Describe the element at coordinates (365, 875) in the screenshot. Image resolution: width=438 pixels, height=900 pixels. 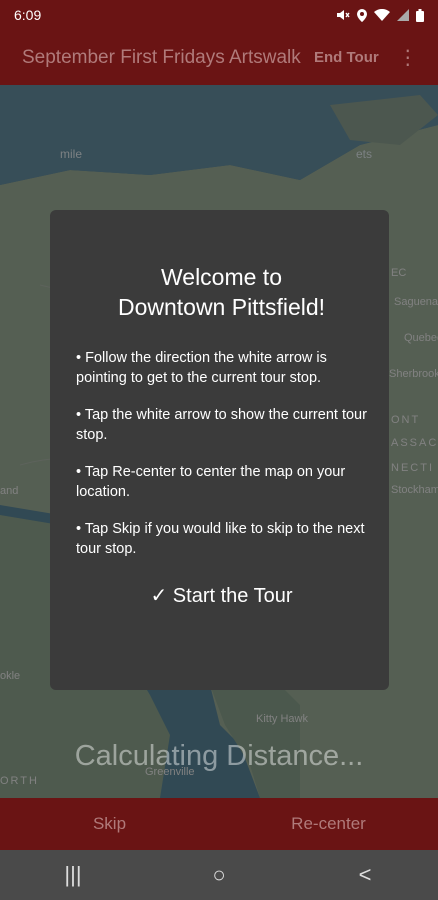
I see `back-icon: <` at that location.